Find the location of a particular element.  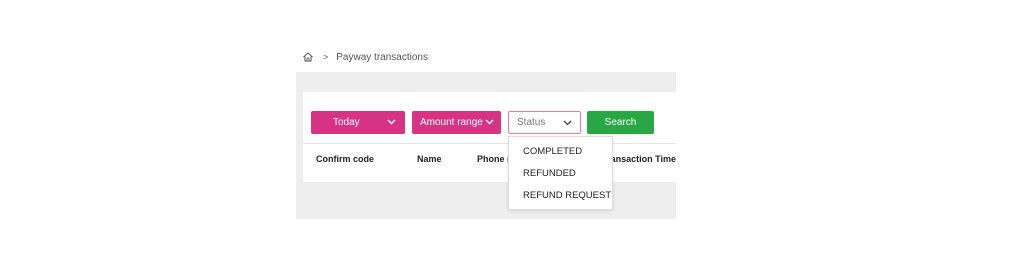

status-placeholder: Status is located at coordinates (531, 122).